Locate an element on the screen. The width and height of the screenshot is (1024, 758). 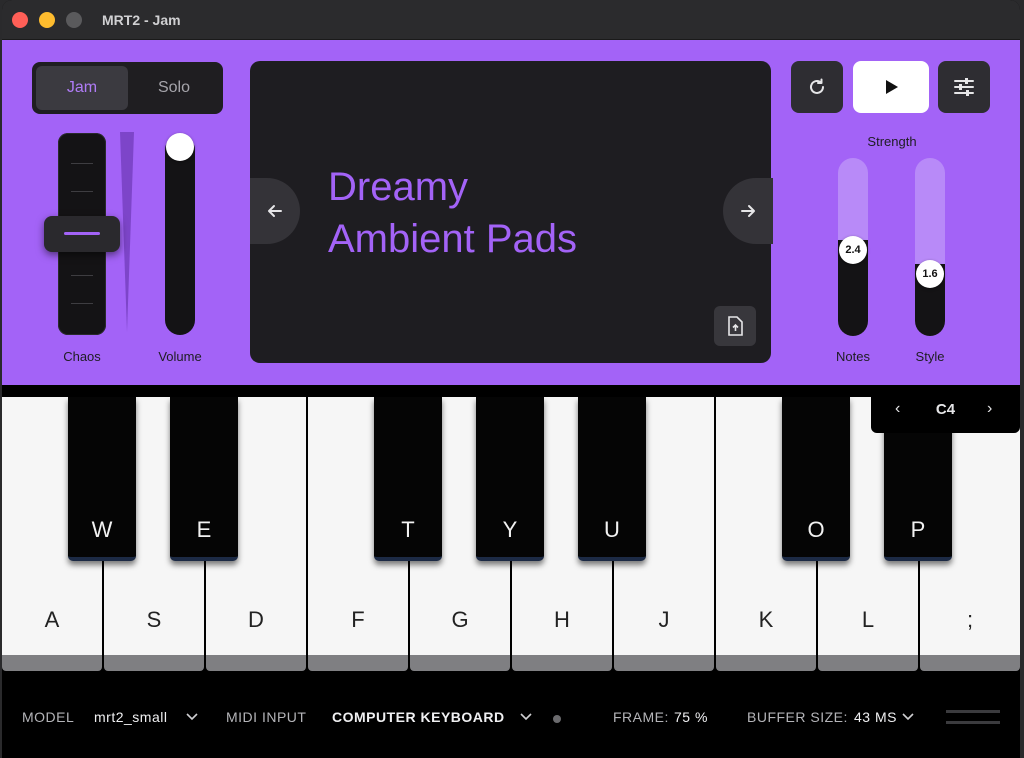
play-icon is located at coordinates (892, 87).